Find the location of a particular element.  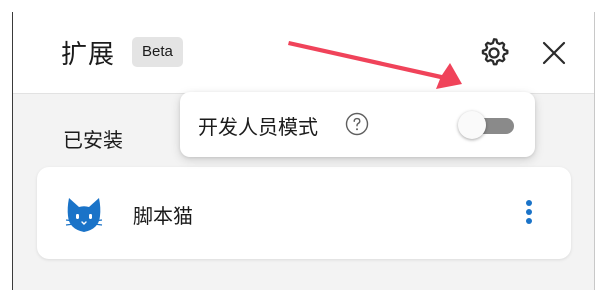

gear-icon is located at coordinates (495, 52).